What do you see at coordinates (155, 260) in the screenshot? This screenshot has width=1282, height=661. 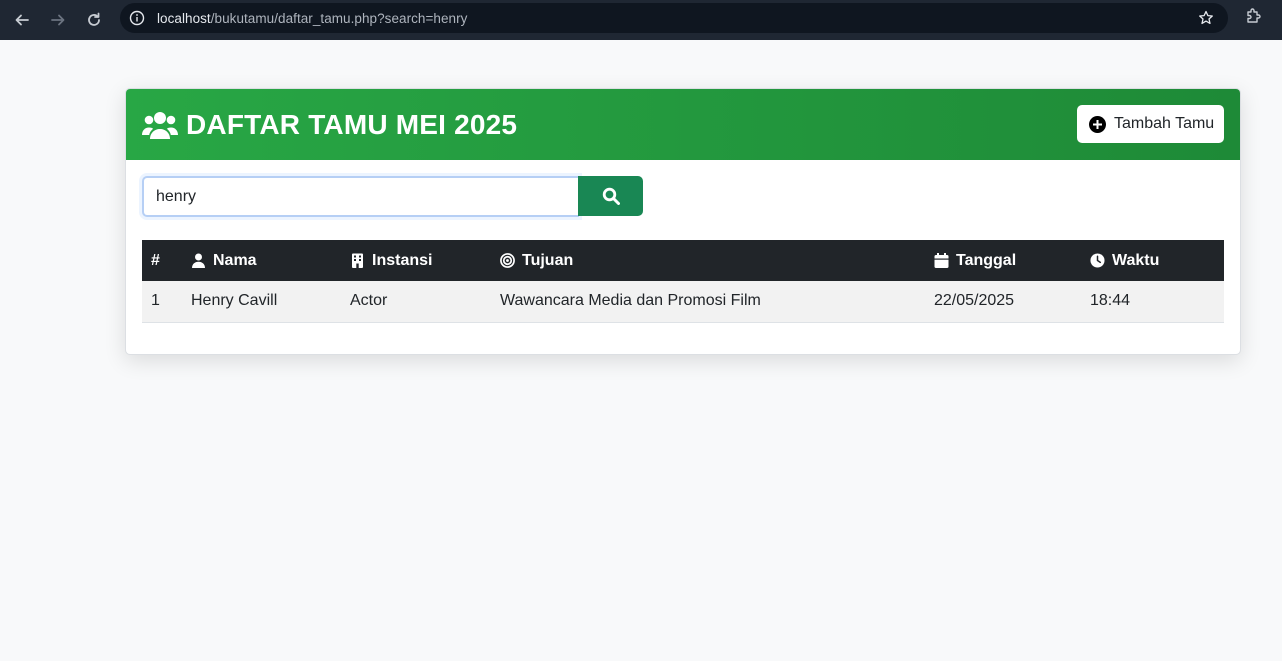 I see `column-header-label: #` at bounding box center [155, 260].